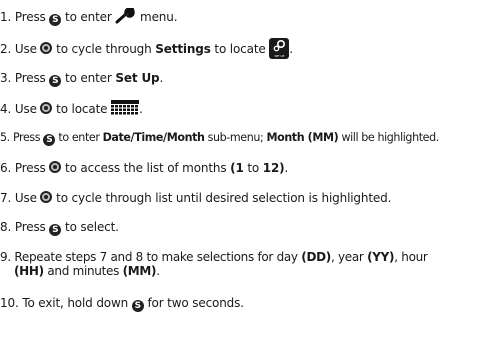 This screenshot has width=494, height=342. Describe the element at coordinates (6, 227) in the screenshot. I see `step-number: 8.` at that location.